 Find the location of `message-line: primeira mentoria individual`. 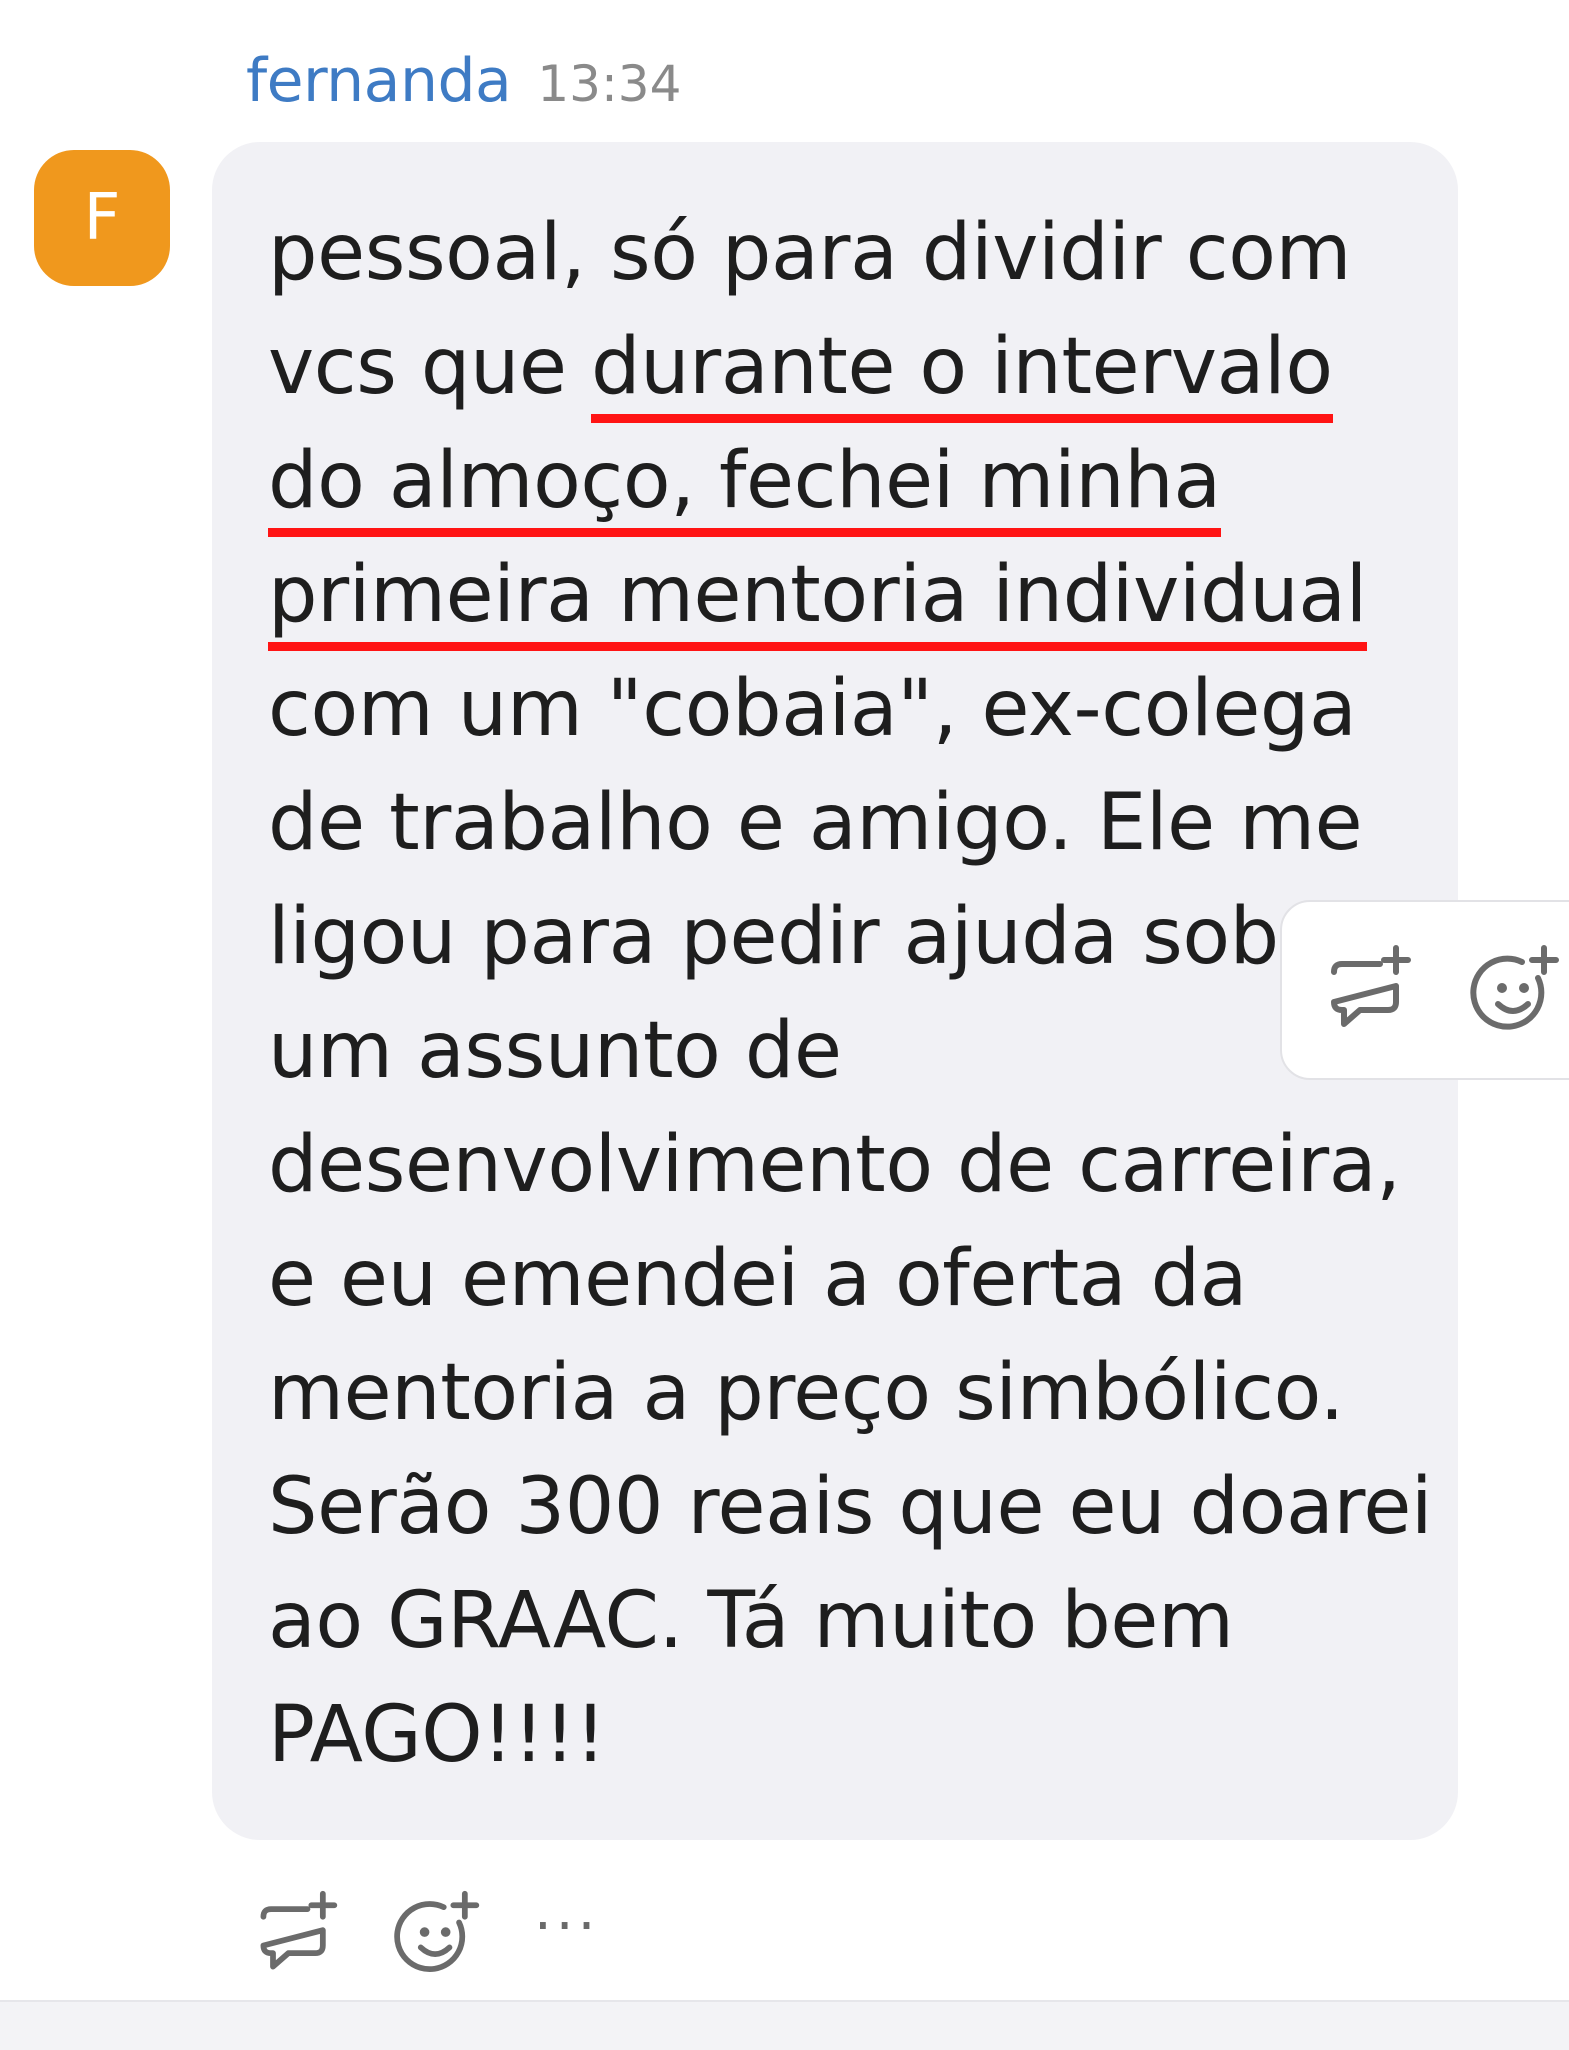

message-line: primeira mentoria individual is located at coordinates (843, 595).